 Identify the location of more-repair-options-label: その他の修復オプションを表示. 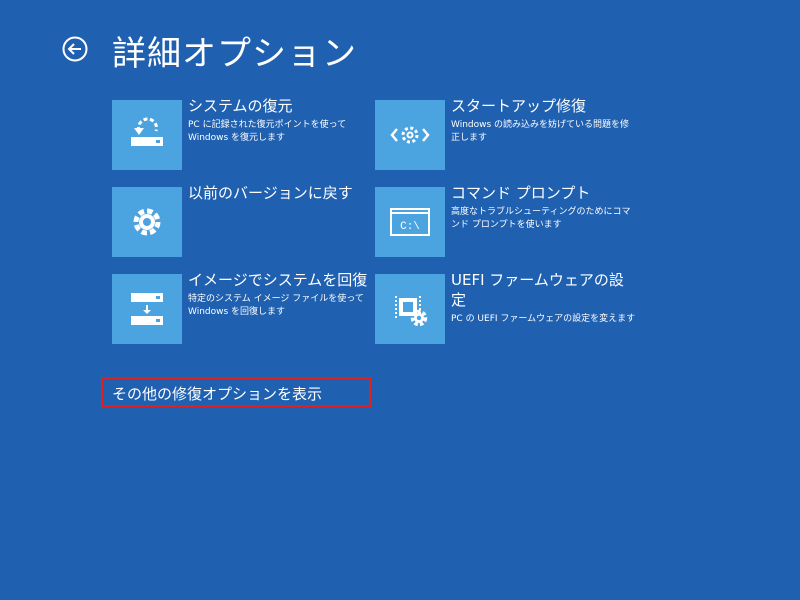
(217, 394).